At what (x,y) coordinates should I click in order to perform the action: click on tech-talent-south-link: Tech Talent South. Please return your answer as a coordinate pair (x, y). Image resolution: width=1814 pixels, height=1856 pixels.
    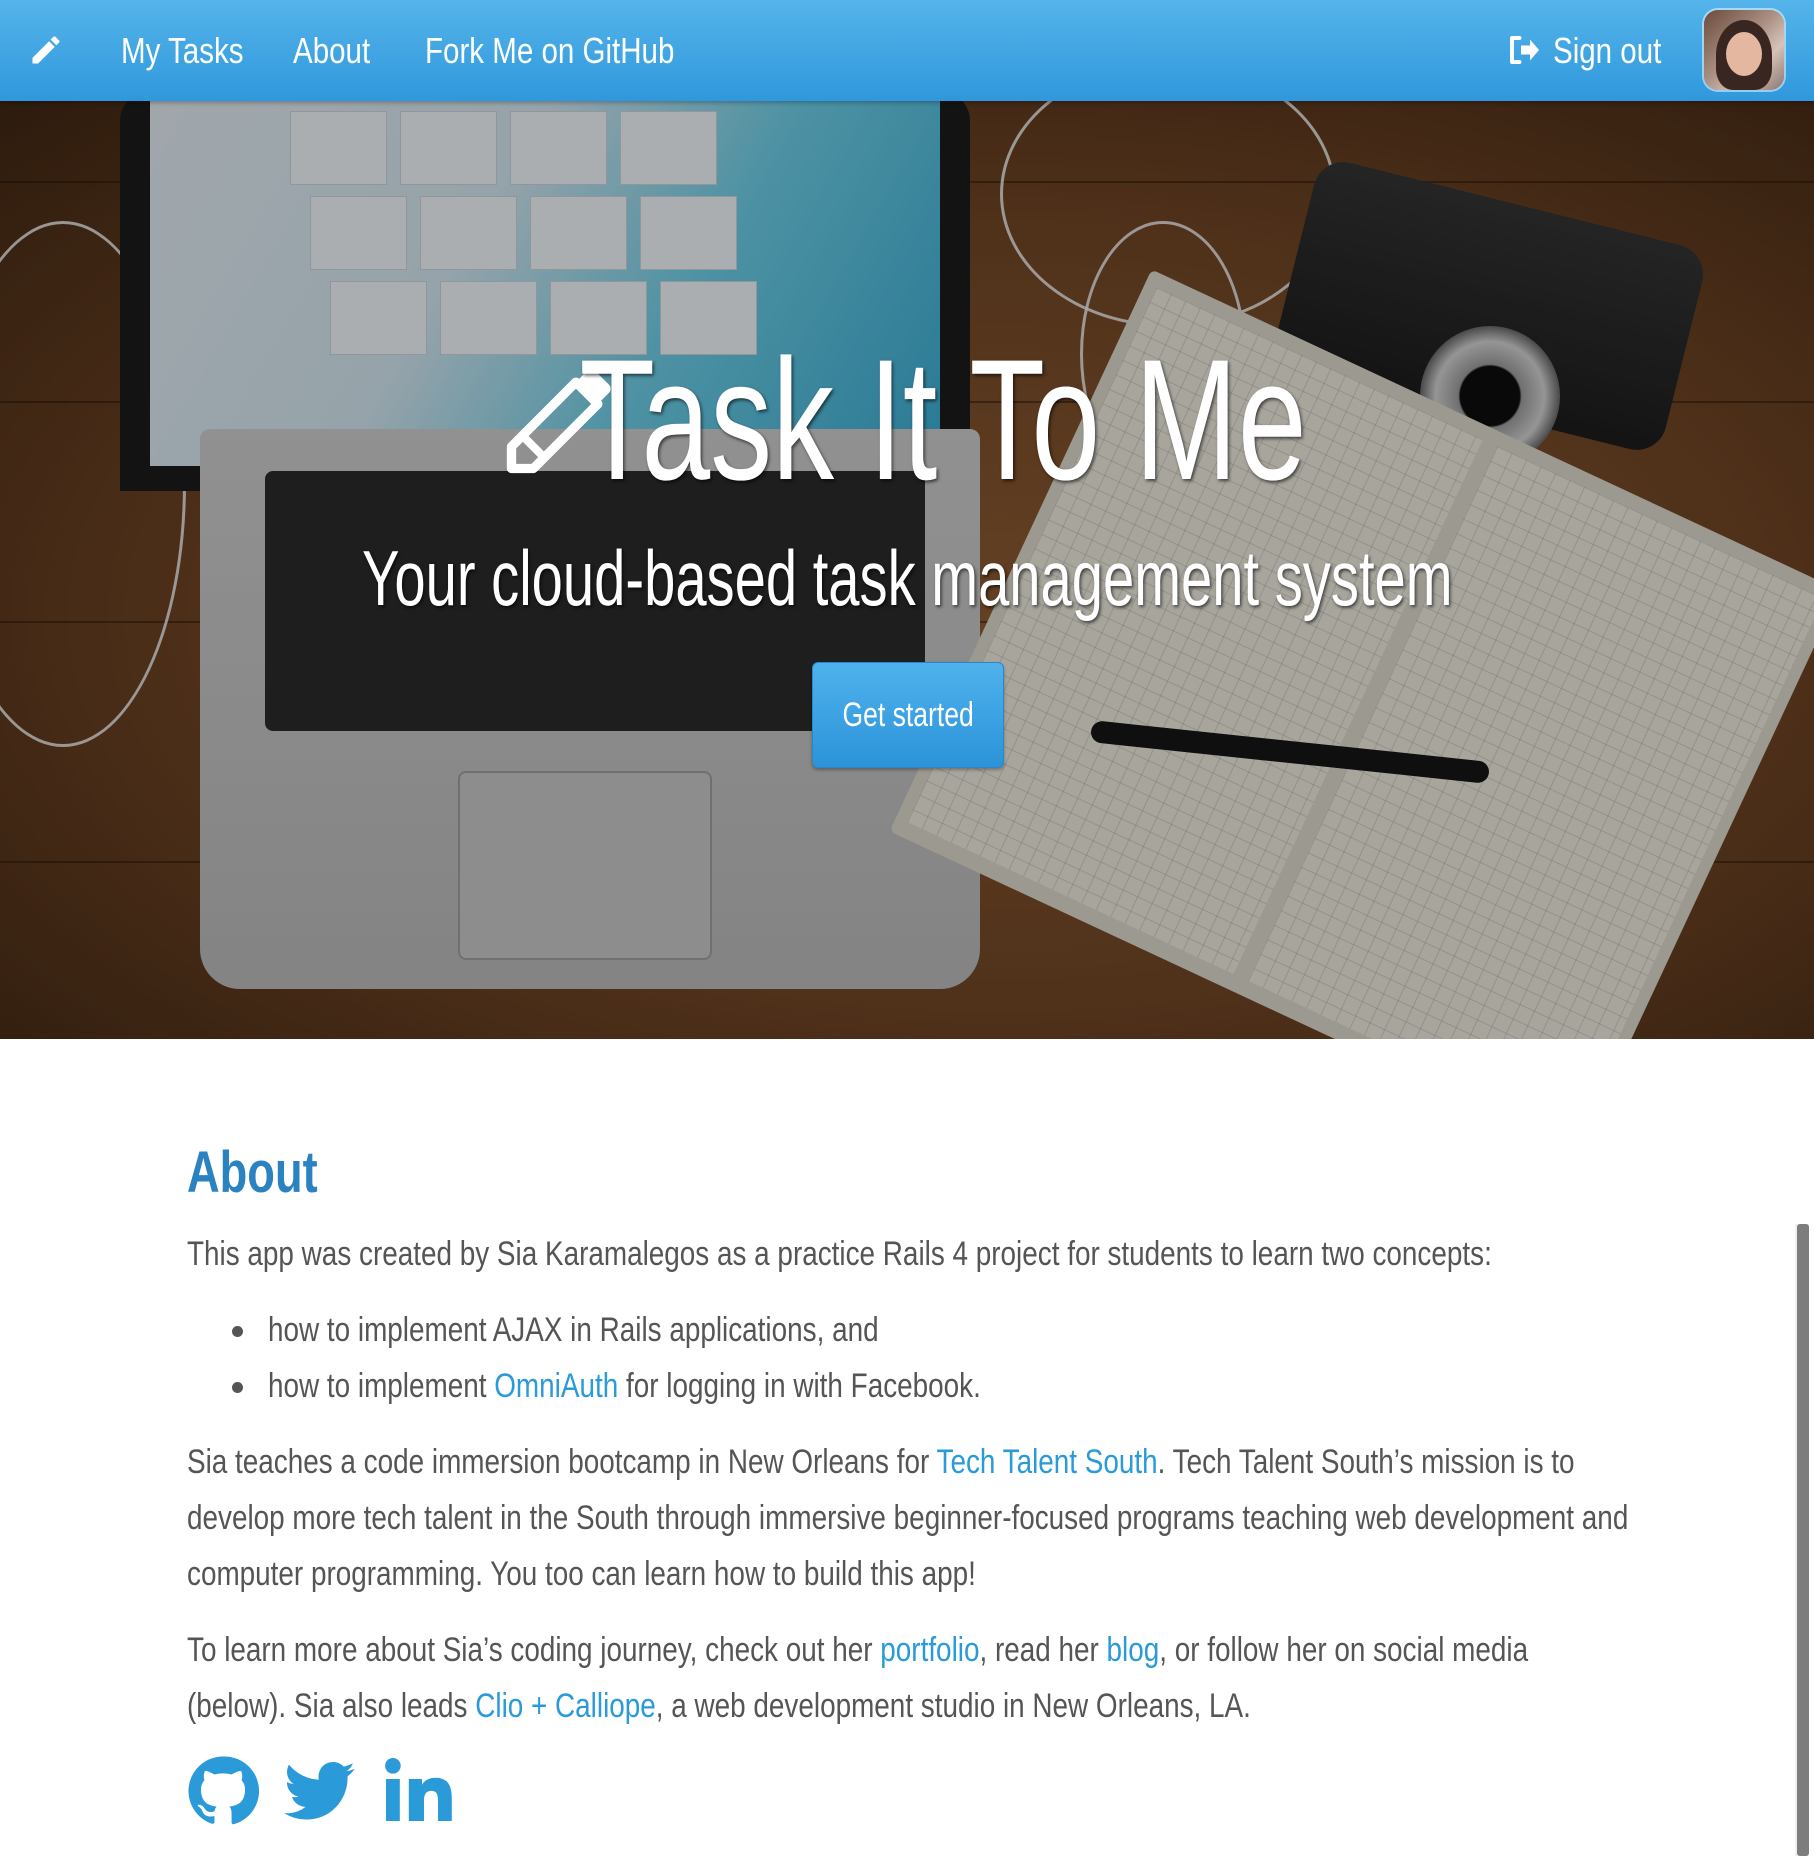
    Looking at the image, I should click on (1047, 1462).